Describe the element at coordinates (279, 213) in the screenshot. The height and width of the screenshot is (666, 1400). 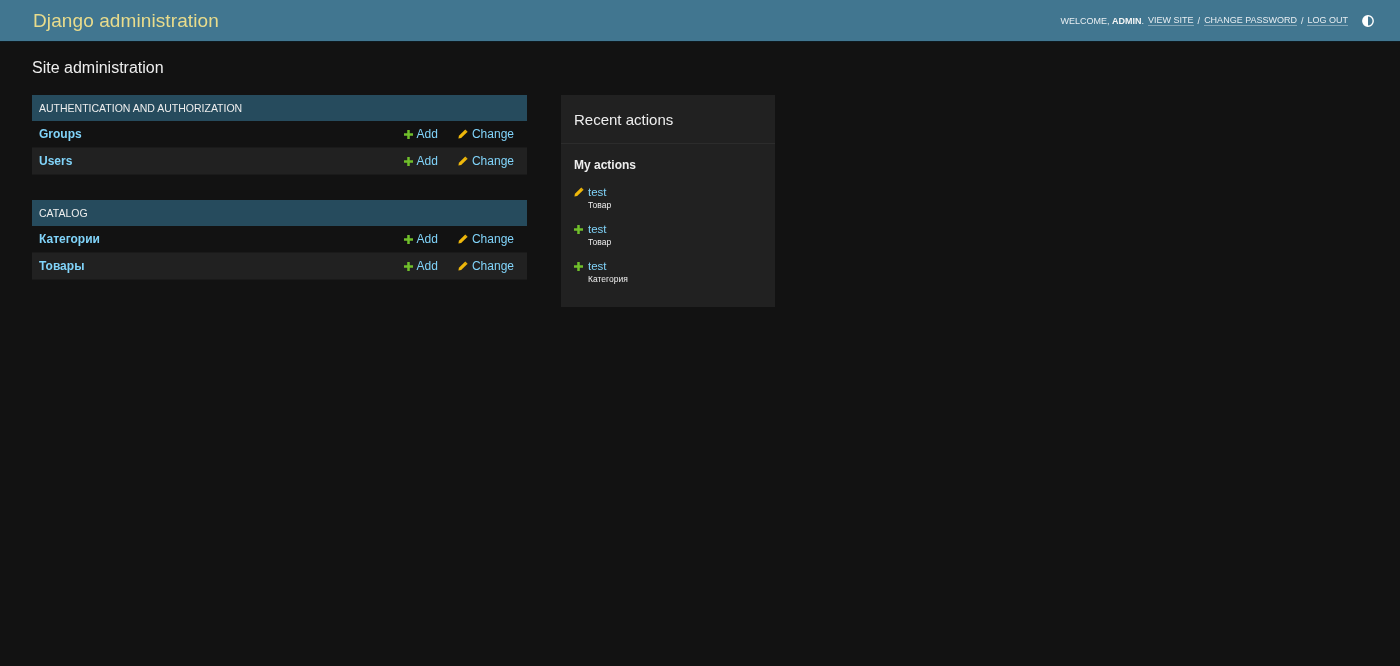
I see `module-caption: CATALOG` at that location.